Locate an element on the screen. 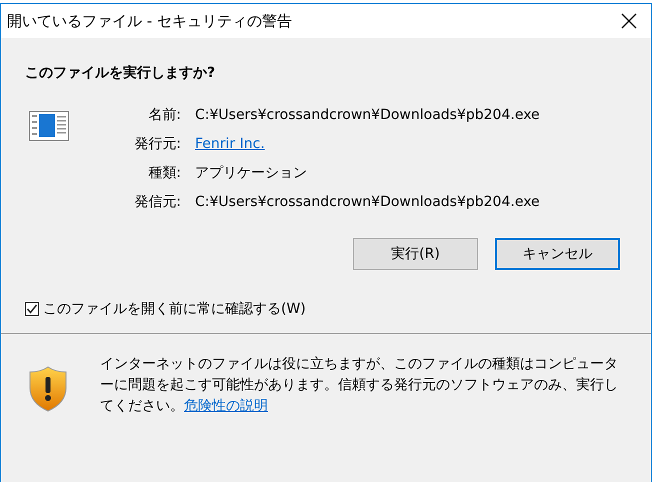  warning-shield-icon is located at coordinates (48, 389).